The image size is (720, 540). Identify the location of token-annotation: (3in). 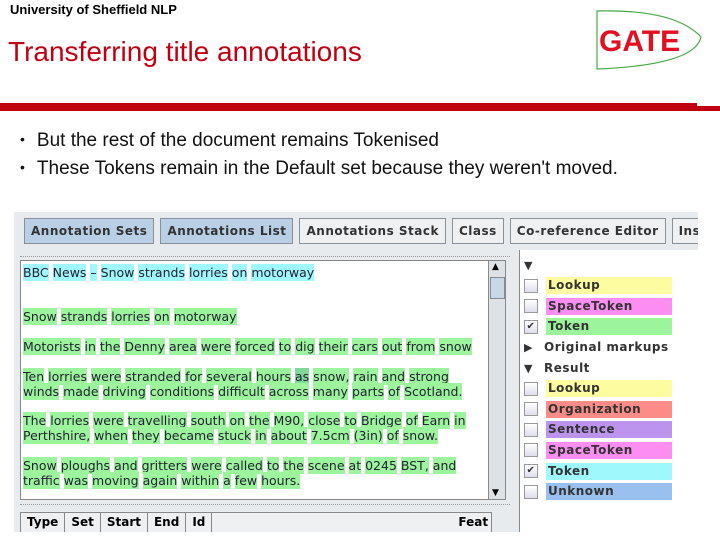
(368, 435).